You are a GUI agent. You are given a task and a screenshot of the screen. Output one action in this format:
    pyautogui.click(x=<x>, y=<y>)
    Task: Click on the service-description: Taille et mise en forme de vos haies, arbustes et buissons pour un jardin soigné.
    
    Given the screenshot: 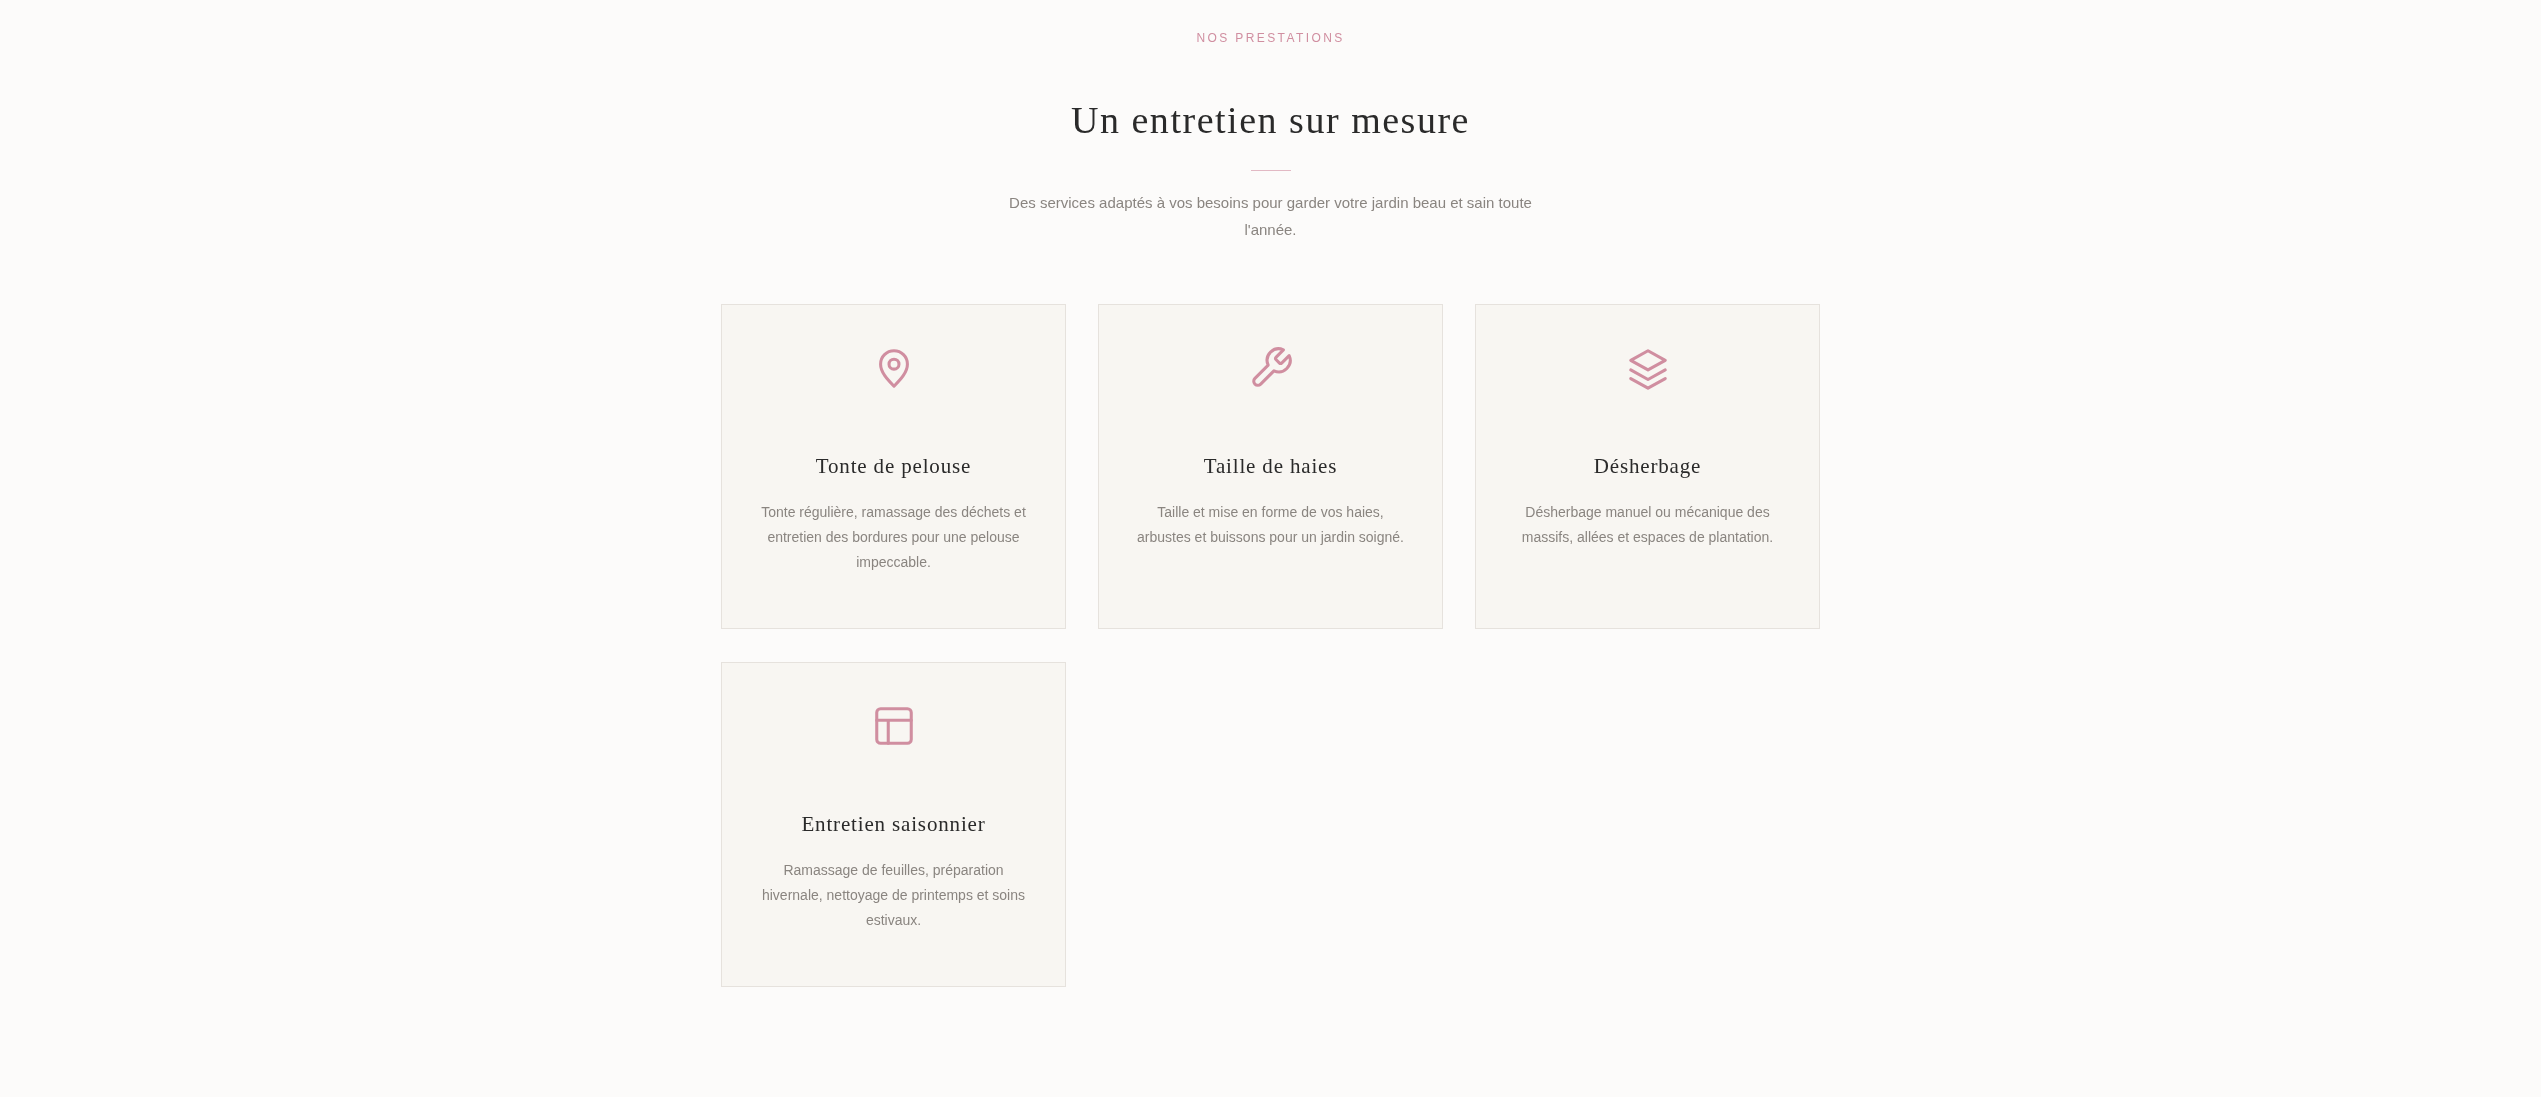 What is the action you would take?
    pyautogui.click(x=1270, y=525)
    